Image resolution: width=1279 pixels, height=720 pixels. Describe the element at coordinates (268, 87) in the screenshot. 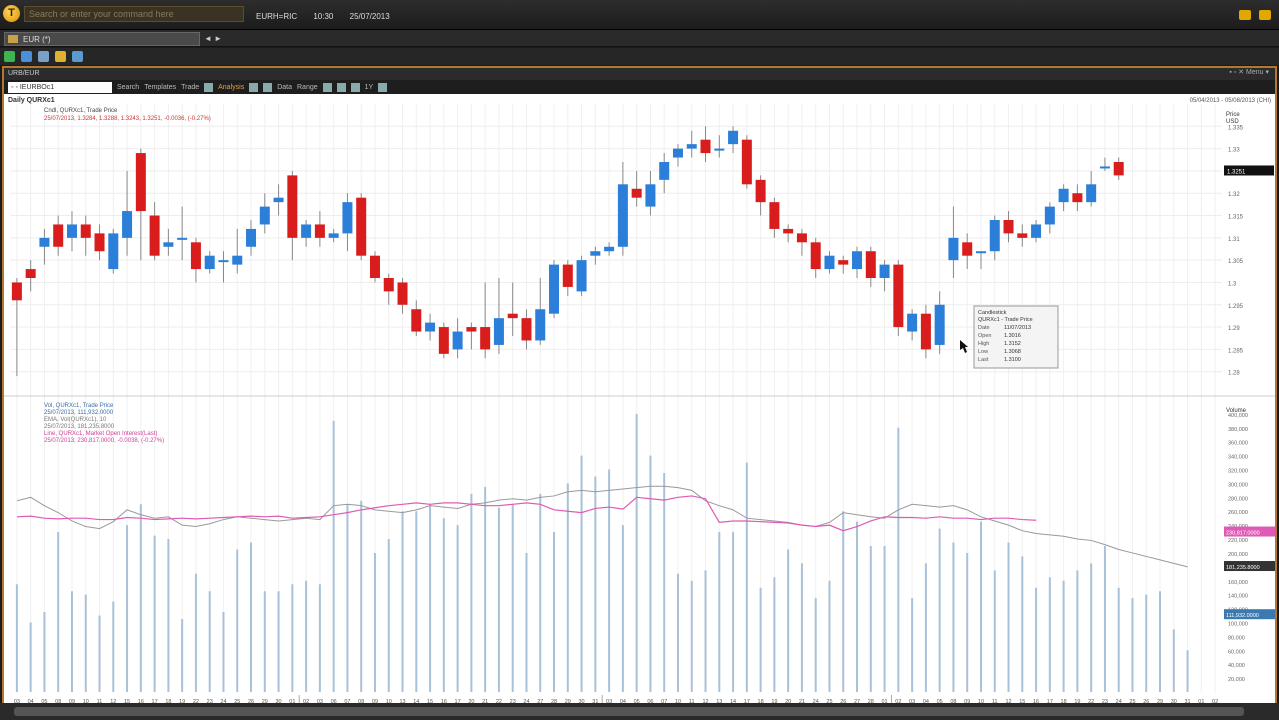

I see `zoom-icon` at that location.